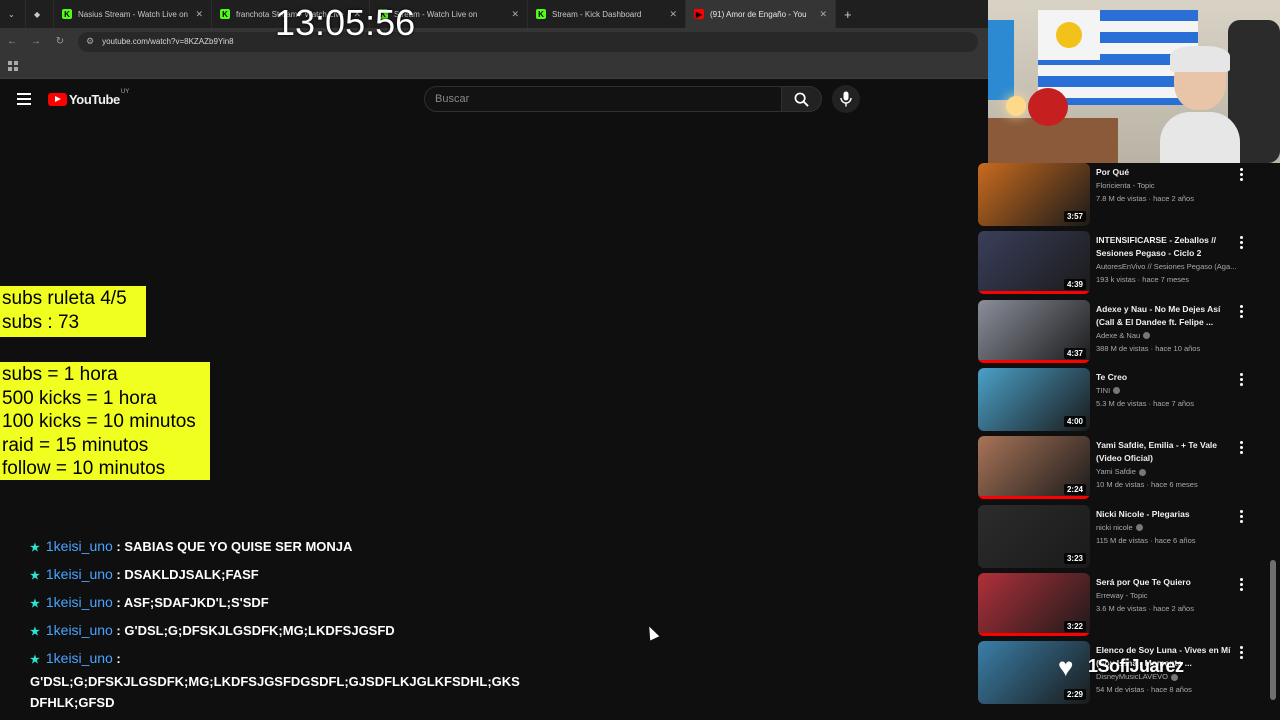 The image size is (1280, 720). Describe the element at coordinates (310, 575) in the screenshot. I see `chat-message: ★ 1keisi_uno : DSAKLDJSALK;FASF` at that location.